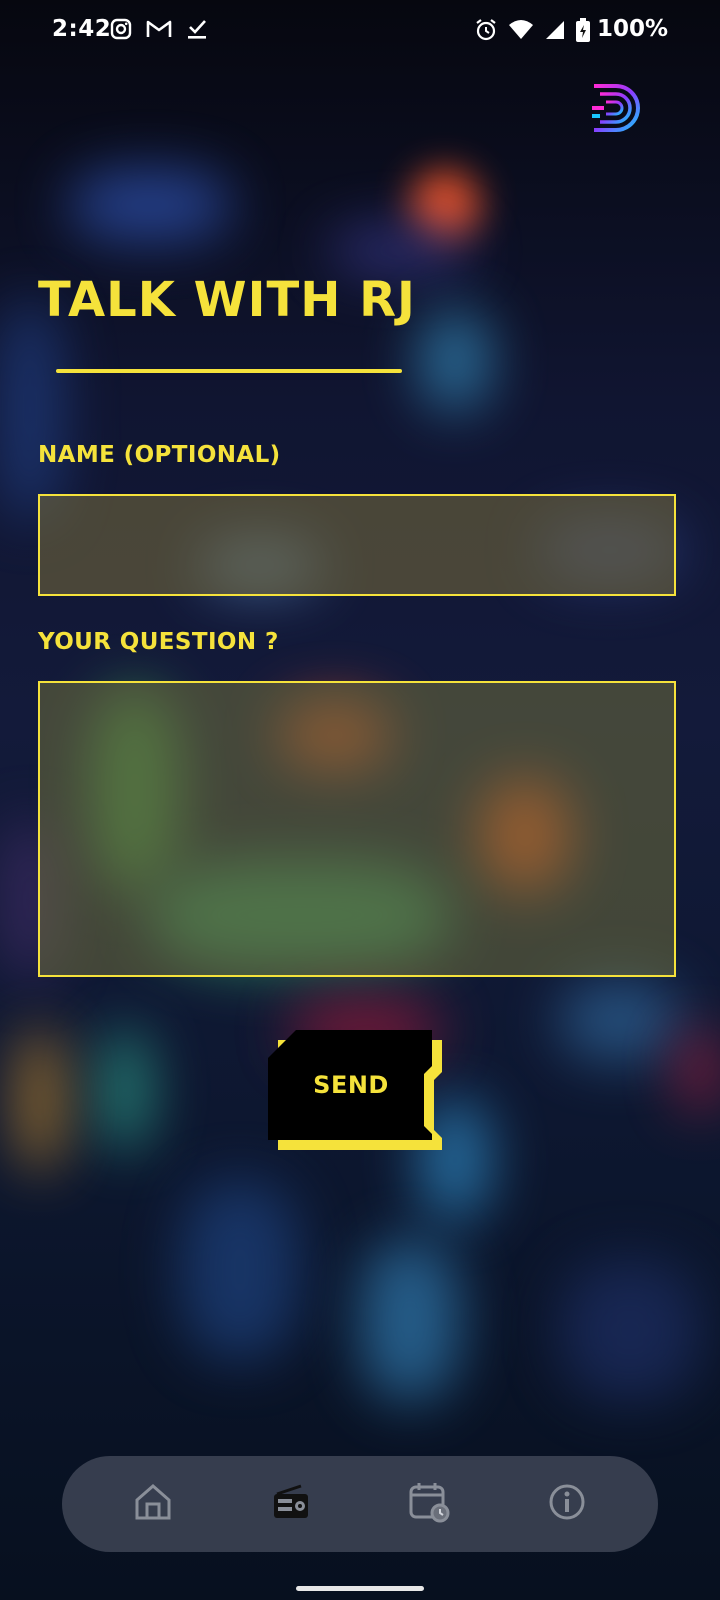 The width and height of the screenshot is (720, 1600). What do you see at coordinates (159, 31) in the screenshot?
I see `gmail-icon` at bounding box center [159, 31].